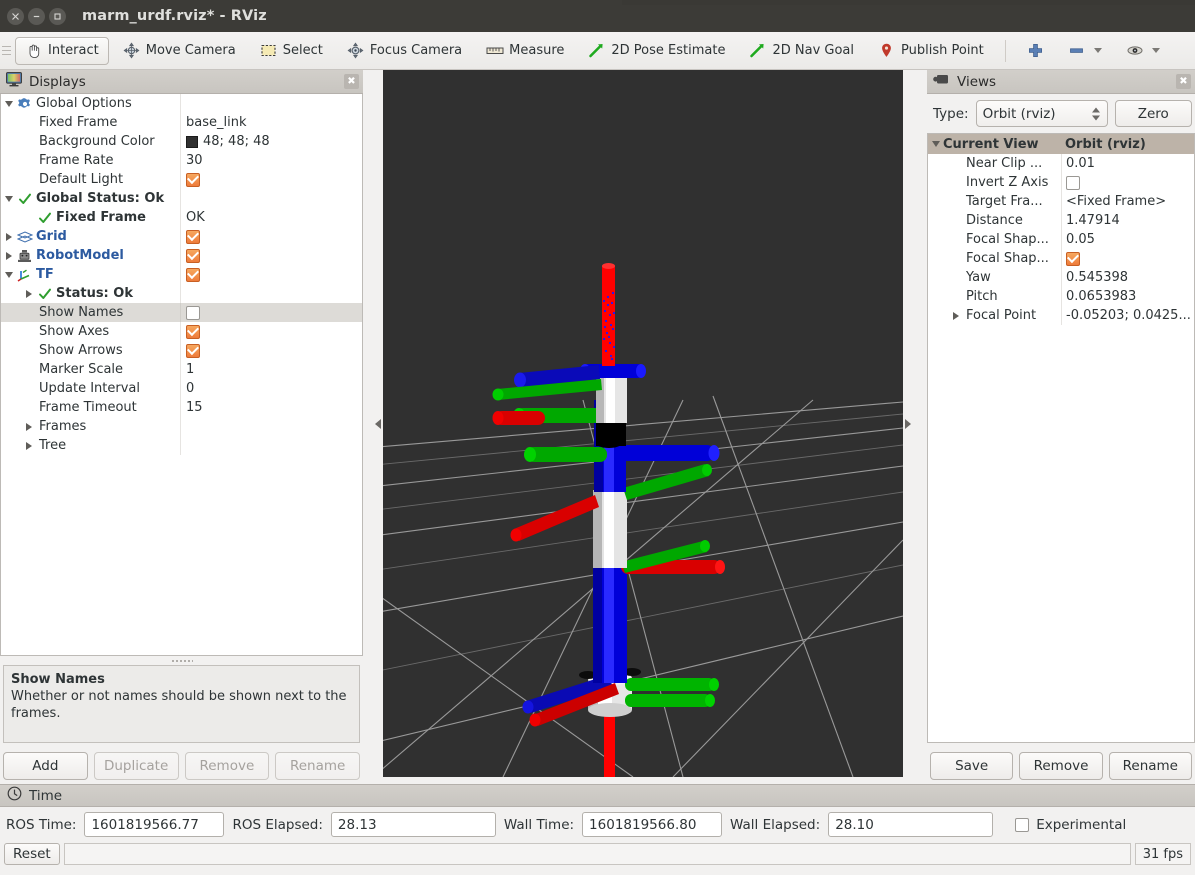 The height and width of the screenshot is (875, 1195). I want to click on close-icon: ✖, so click(351, 81).